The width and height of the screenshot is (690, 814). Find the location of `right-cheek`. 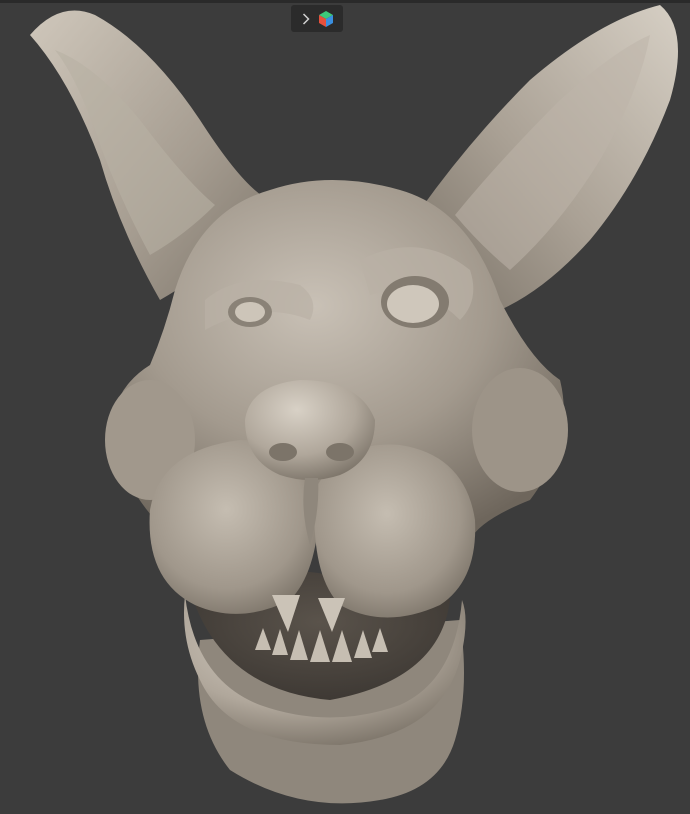

right-cheek is located at coordinates (520, 430).